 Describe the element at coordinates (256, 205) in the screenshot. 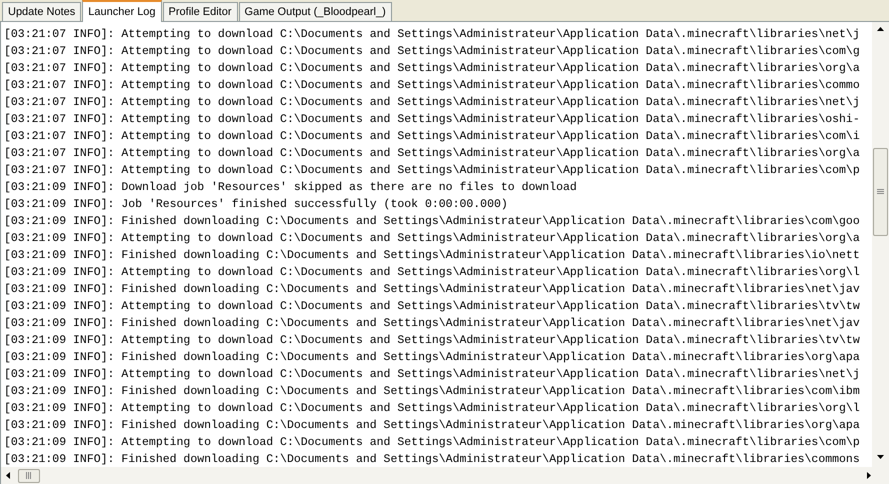

I see `log-line: [03:21:09 INFO]: Job 'Resources' finished successfully (took 0:00:00.000)` at that location.